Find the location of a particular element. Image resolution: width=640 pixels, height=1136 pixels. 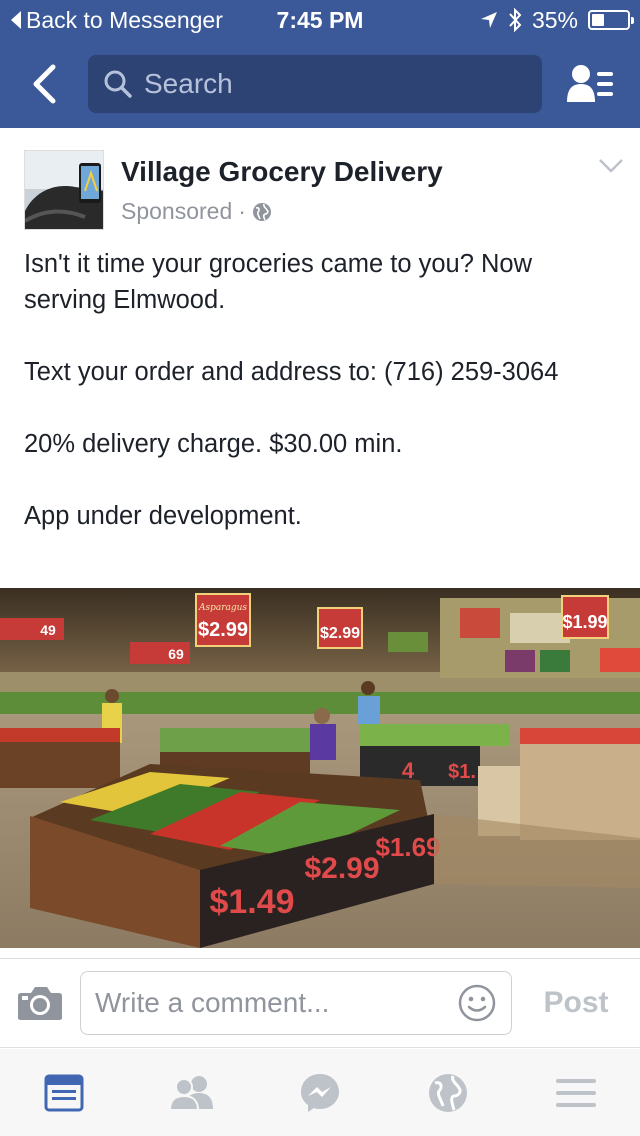

friend-requests-button is located at coordinates (591, 84).